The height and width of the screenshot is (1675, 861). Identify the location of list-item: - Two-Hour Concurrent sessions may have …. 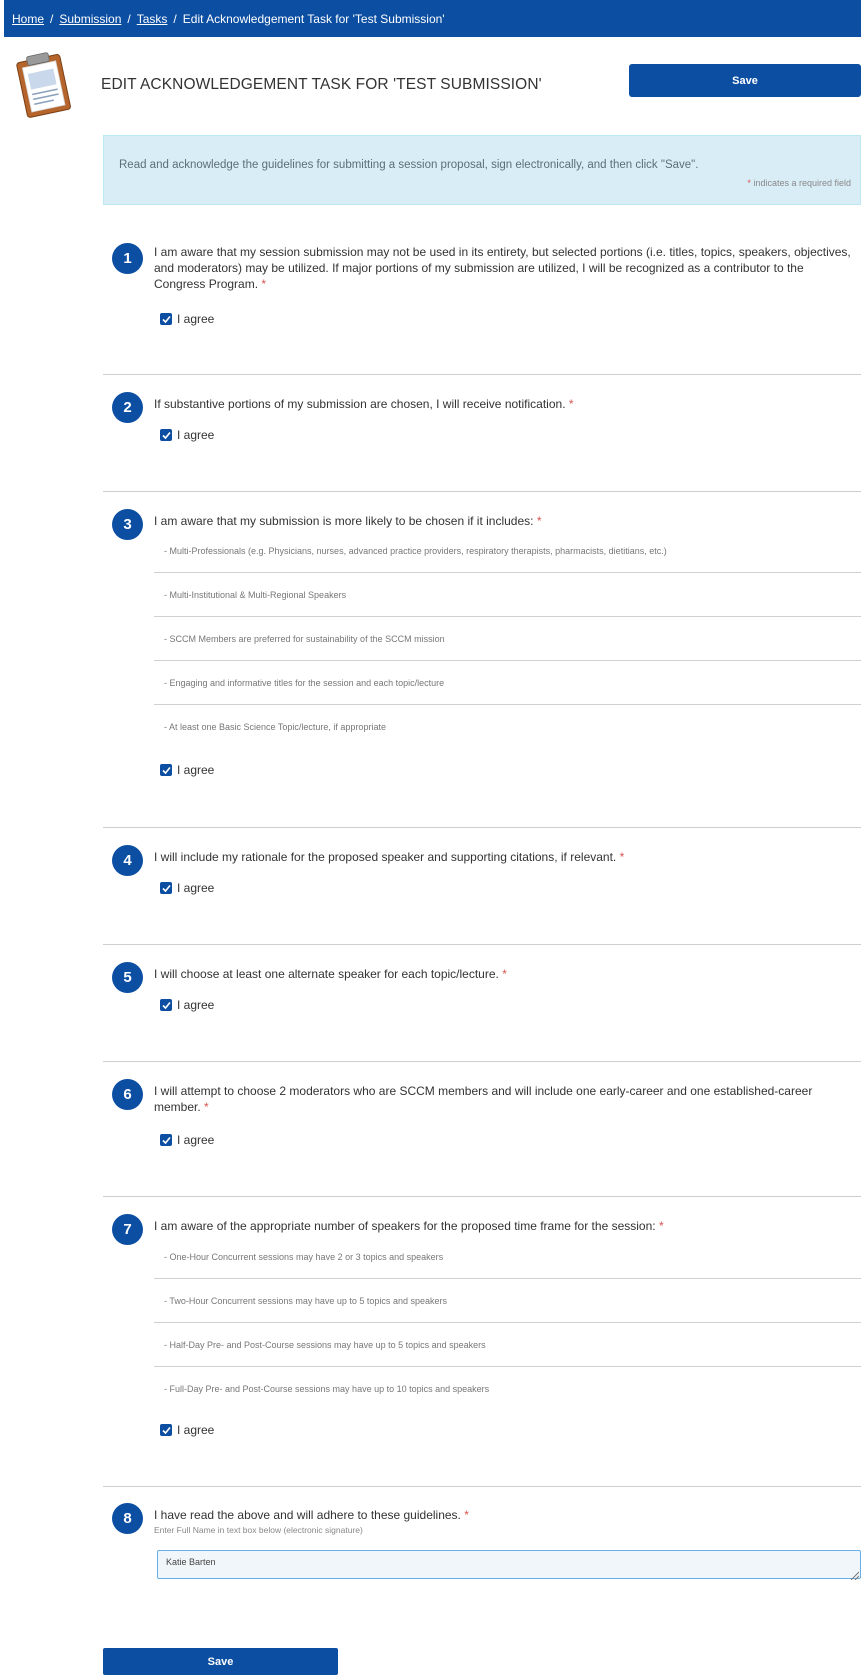
(507, 1301).